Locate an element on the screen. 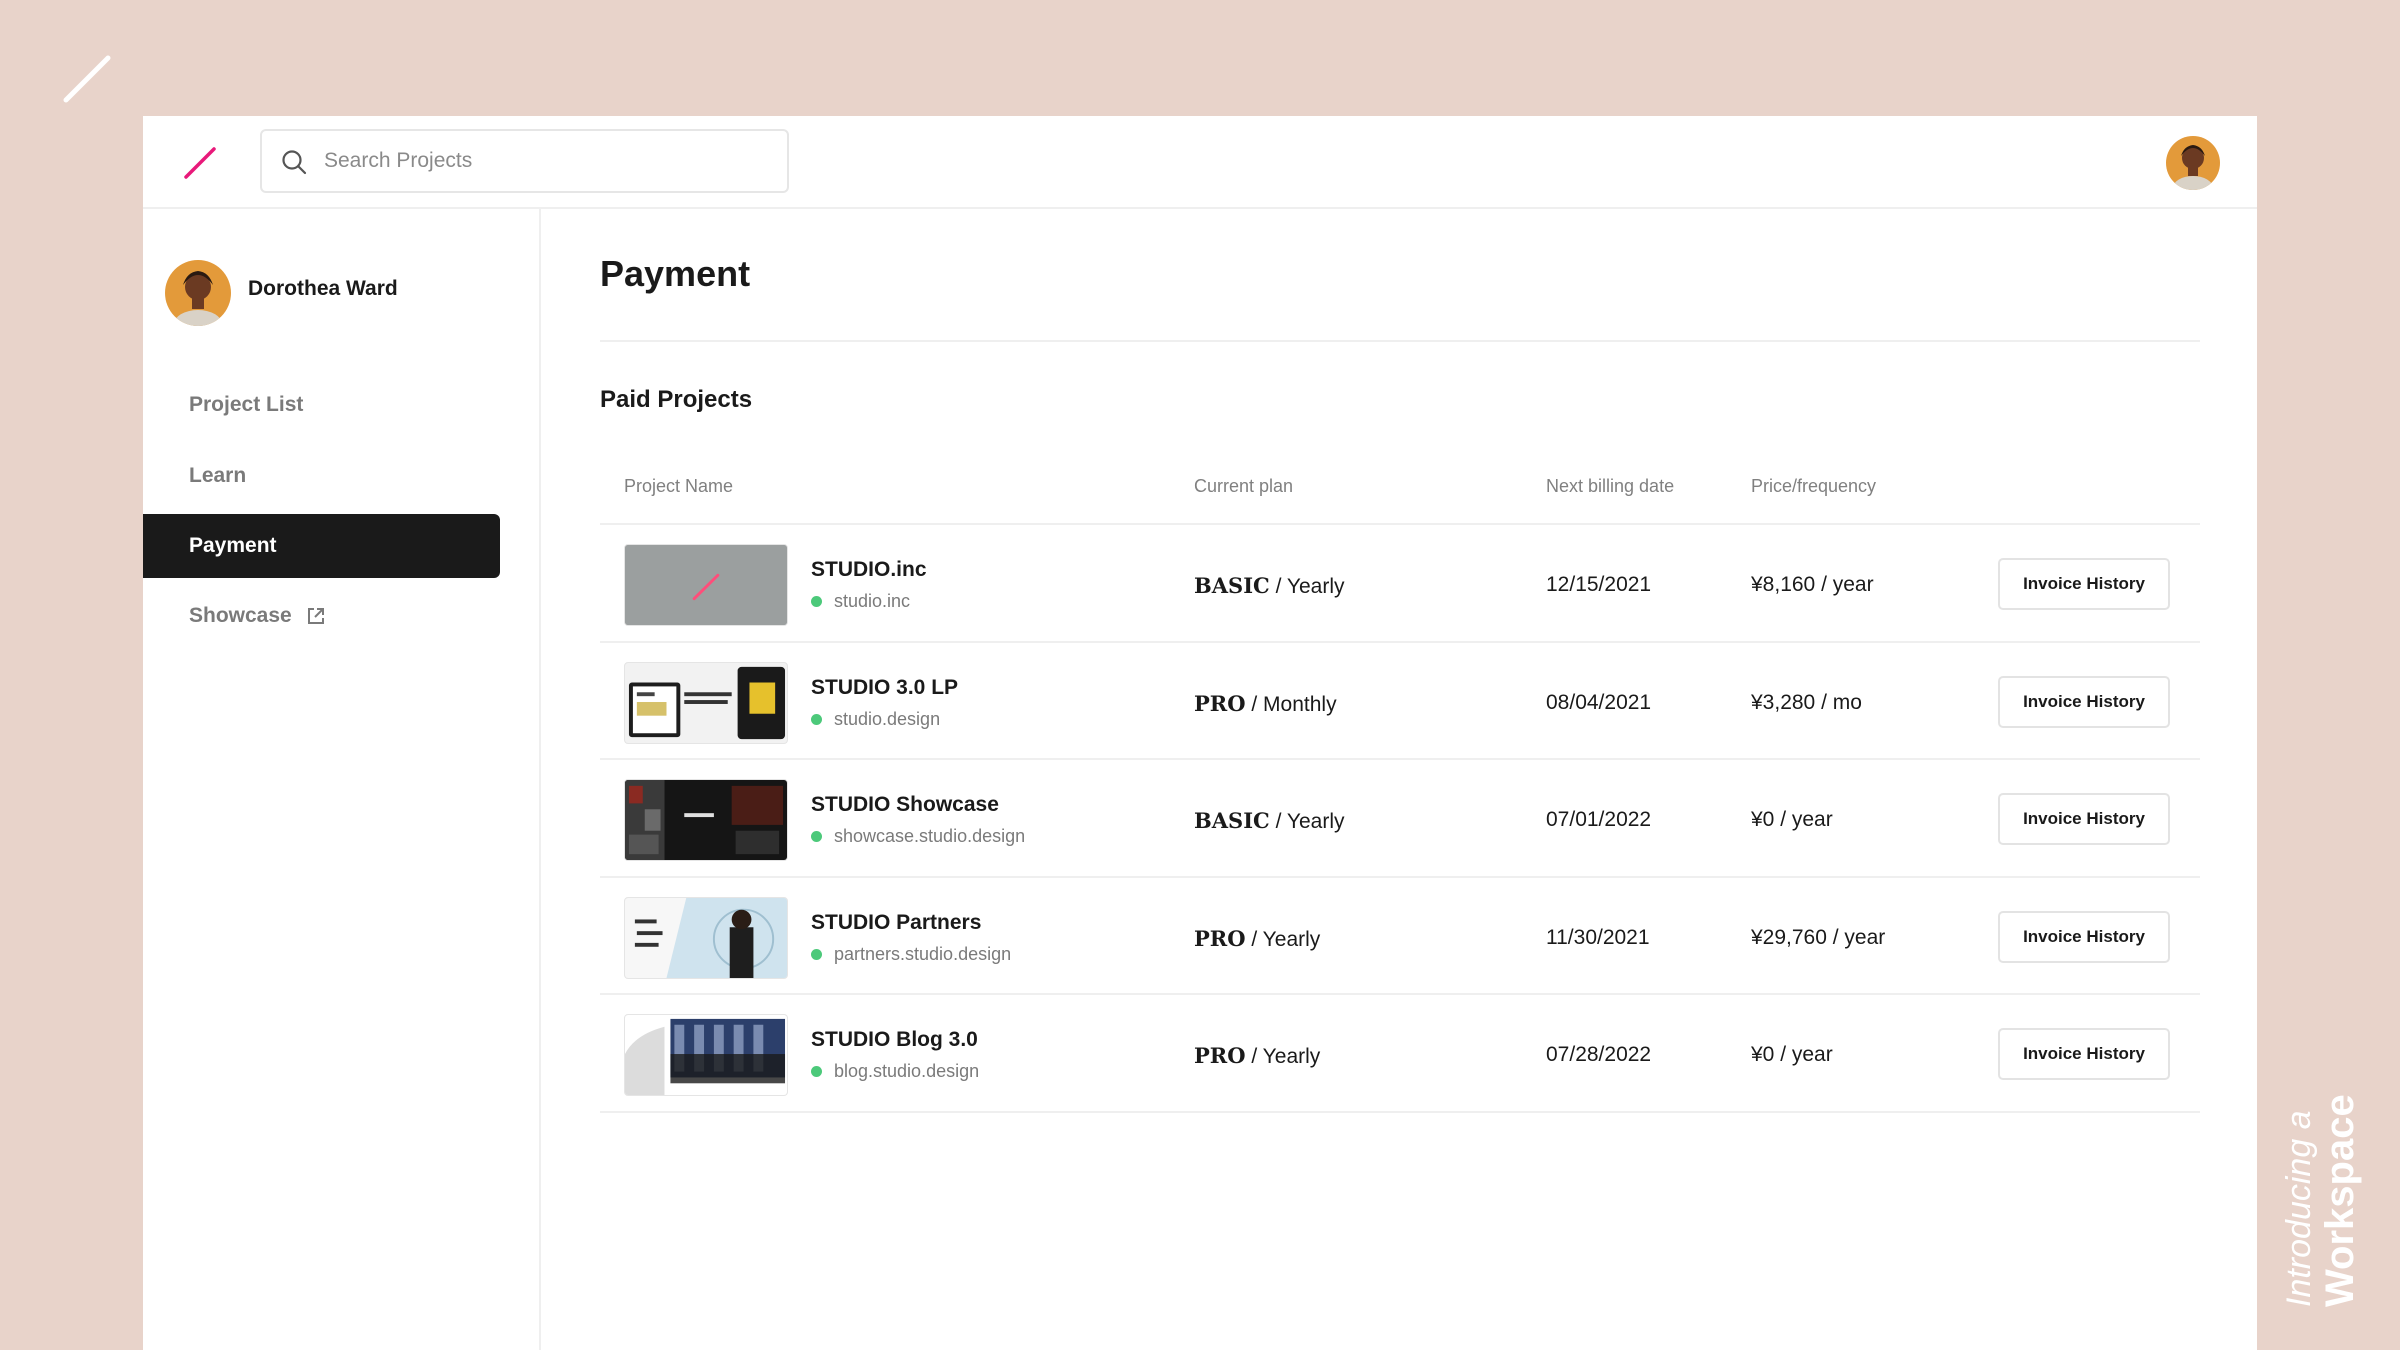 This screenshot has width=2400, height=1350. sidebar-item-payment: Payment is located at coordinates (321, 546).